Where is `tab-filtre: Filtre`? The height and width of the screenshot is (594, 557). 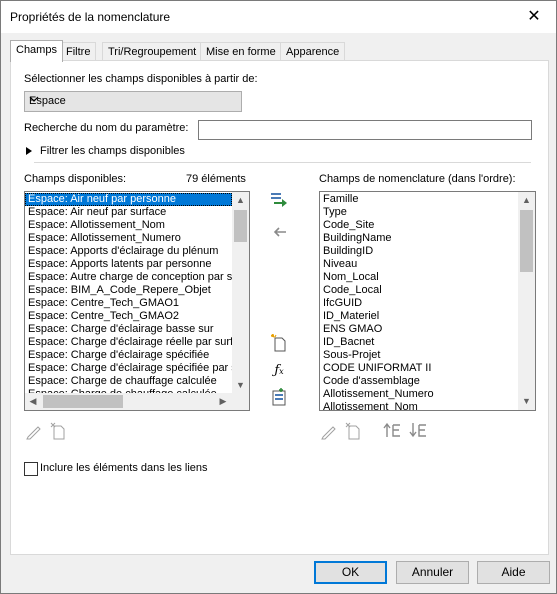
tab-filtre: Filtre is located at coordinates (78, 51).